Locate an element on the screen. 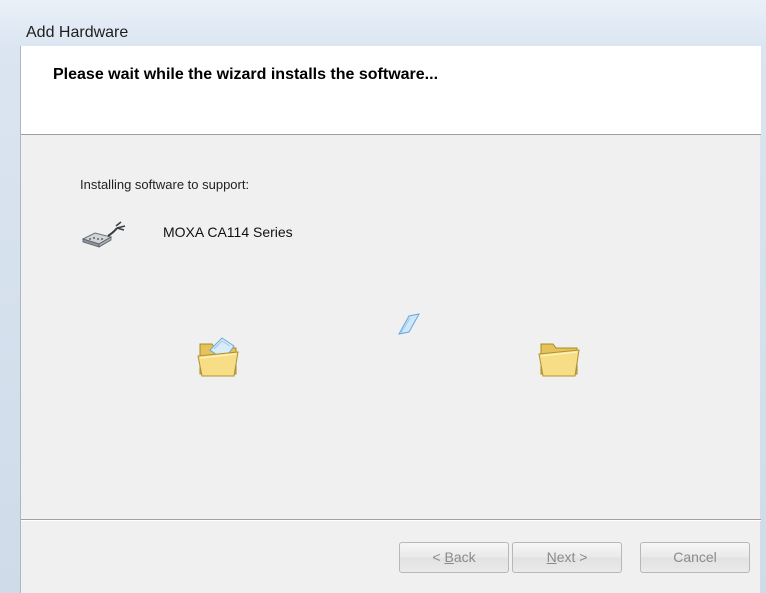 This screenshot has width=766, height=593. cancel-button: Cancel is located at coordinates (695, 557).